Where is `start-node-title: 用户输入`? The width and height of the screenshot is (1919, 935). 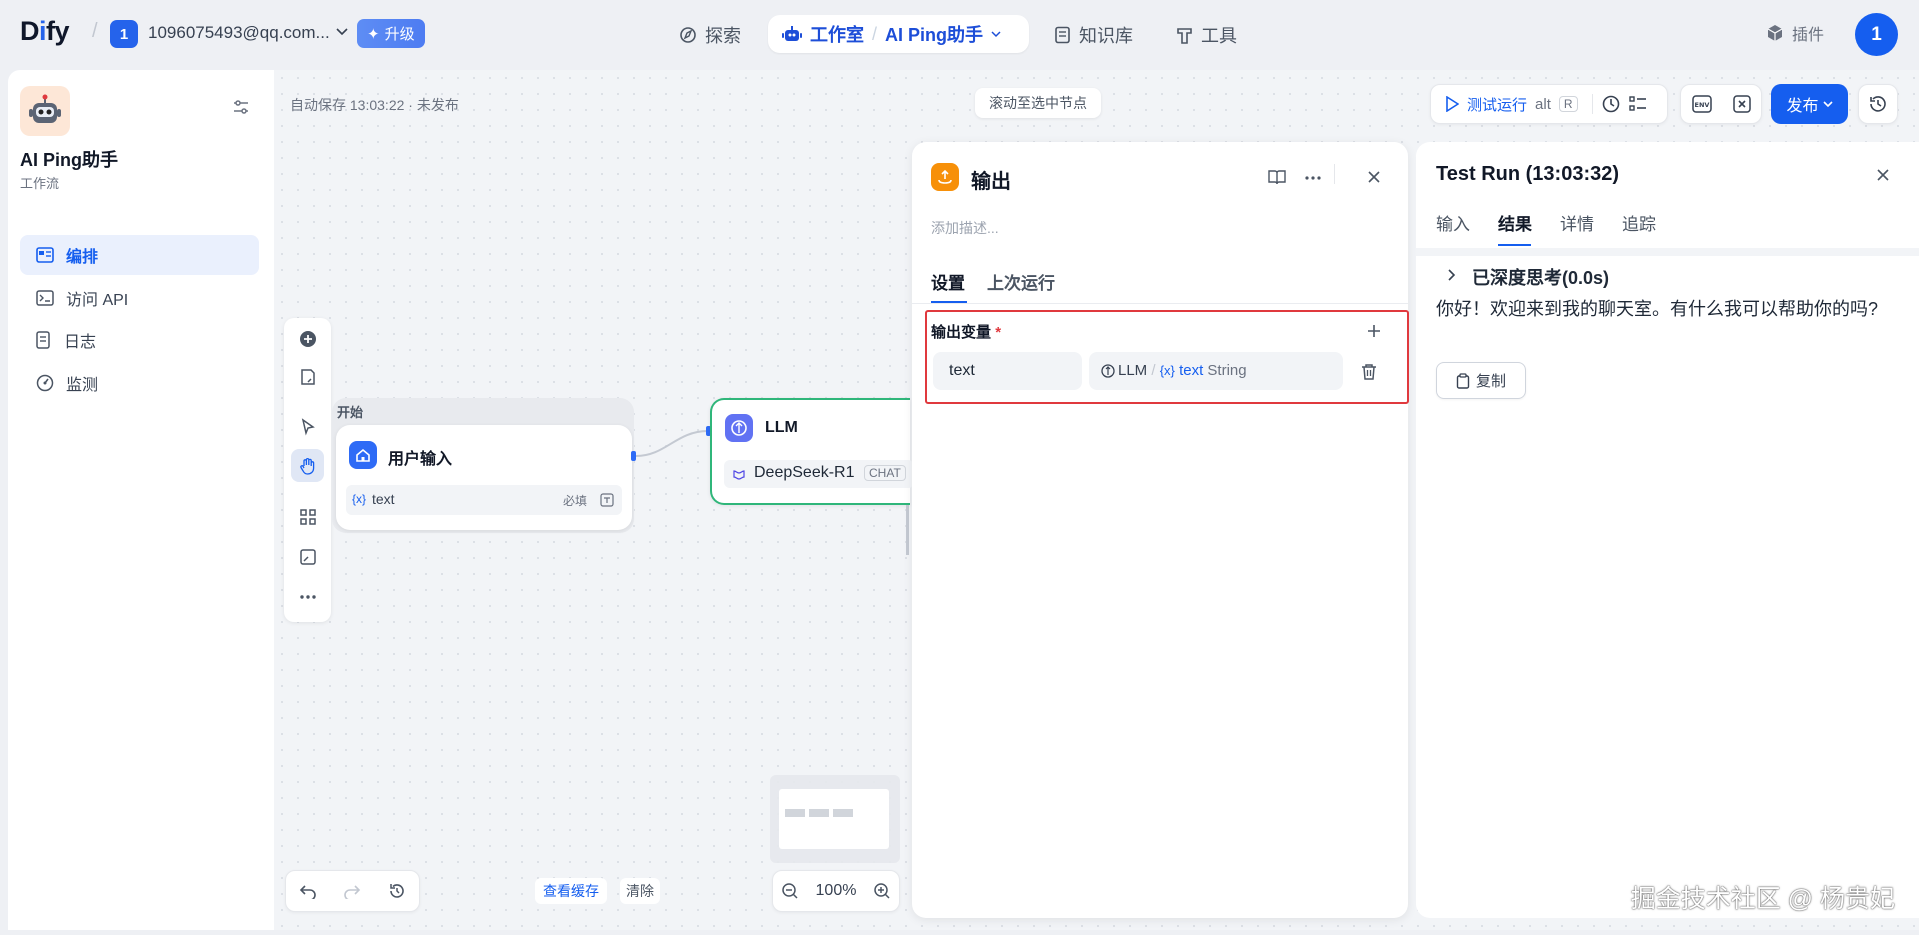 start-node-title: 用户输入 is located at coordinates (420, 459).